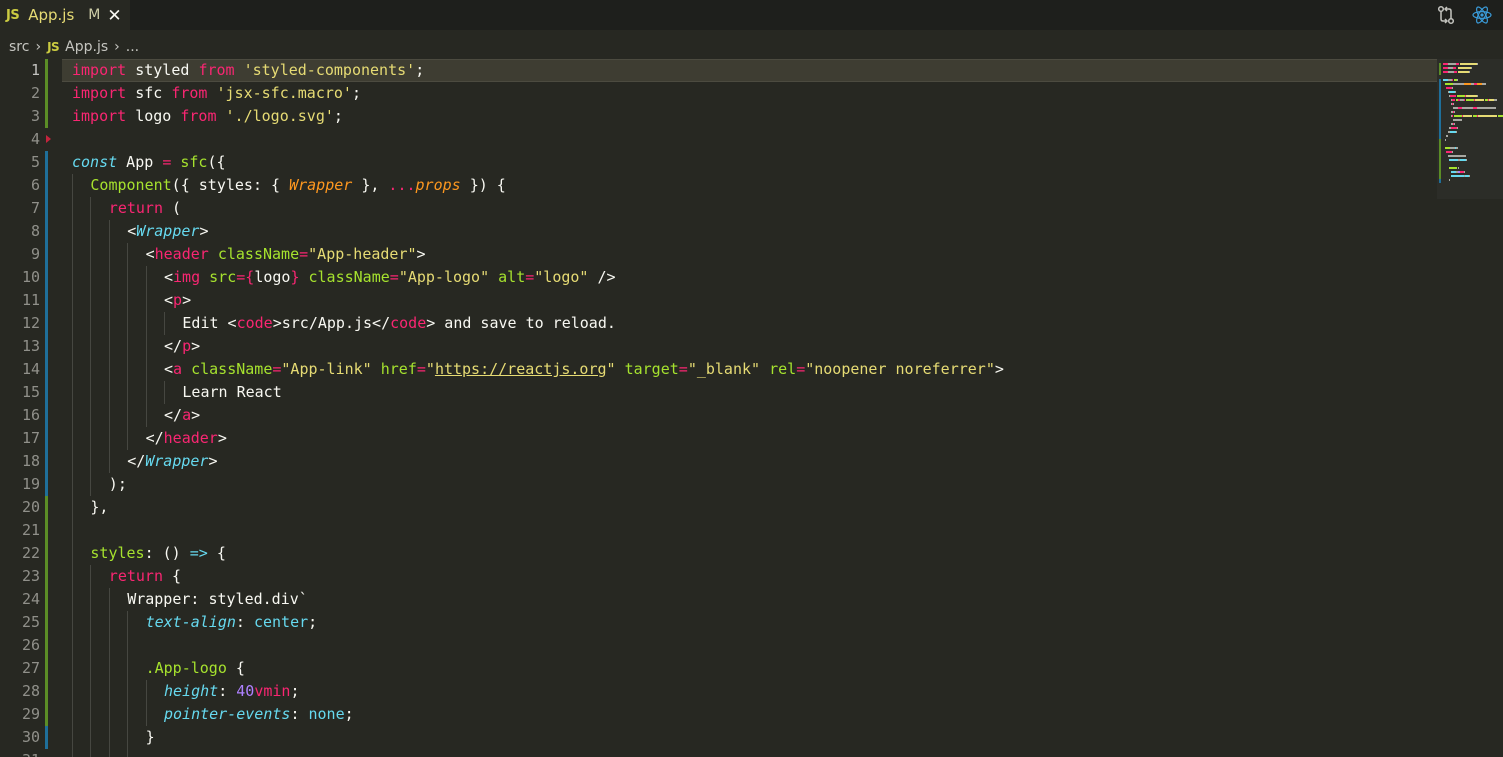 Image resolution: width=1503 pixels, height=757 pixels. What do you see at coordinates (718, 484) in the screenshot?
I see `code-line: 19);` at bounding box center [718, 484].